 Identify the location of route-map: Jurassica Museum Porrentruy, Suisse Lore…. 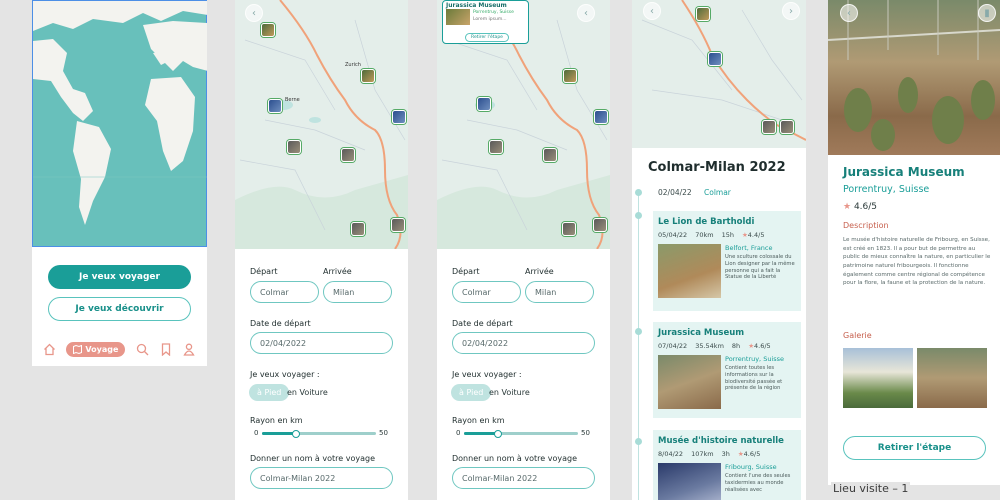
(523, 124).